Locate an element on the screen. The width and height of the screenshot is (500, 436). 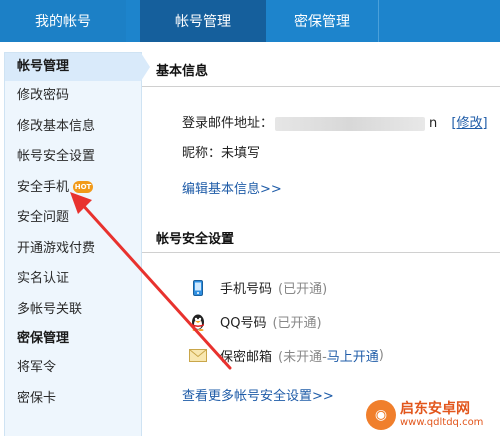
modify-email-link: [修改] is located at coordinates (469, 123).